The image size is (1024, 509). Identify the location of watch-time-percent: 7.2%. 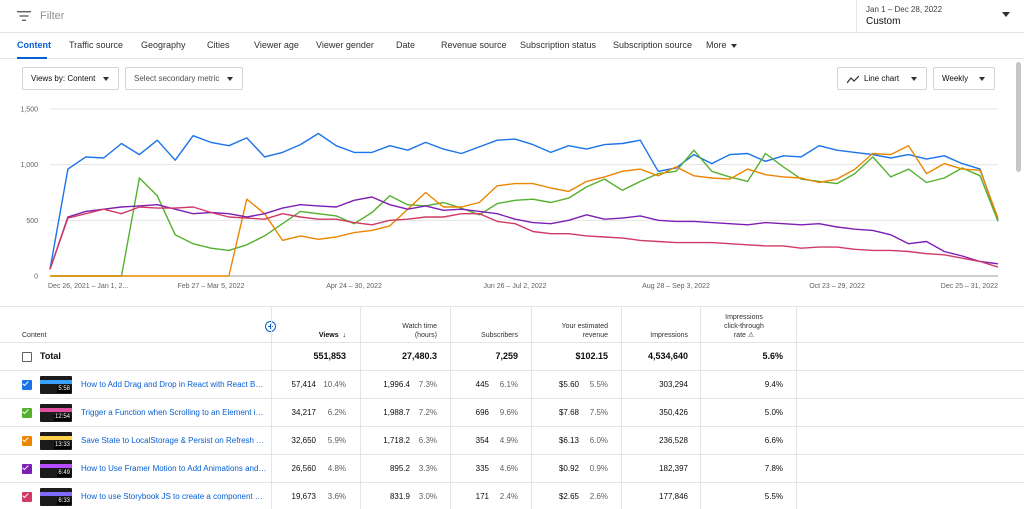
(427, 412).